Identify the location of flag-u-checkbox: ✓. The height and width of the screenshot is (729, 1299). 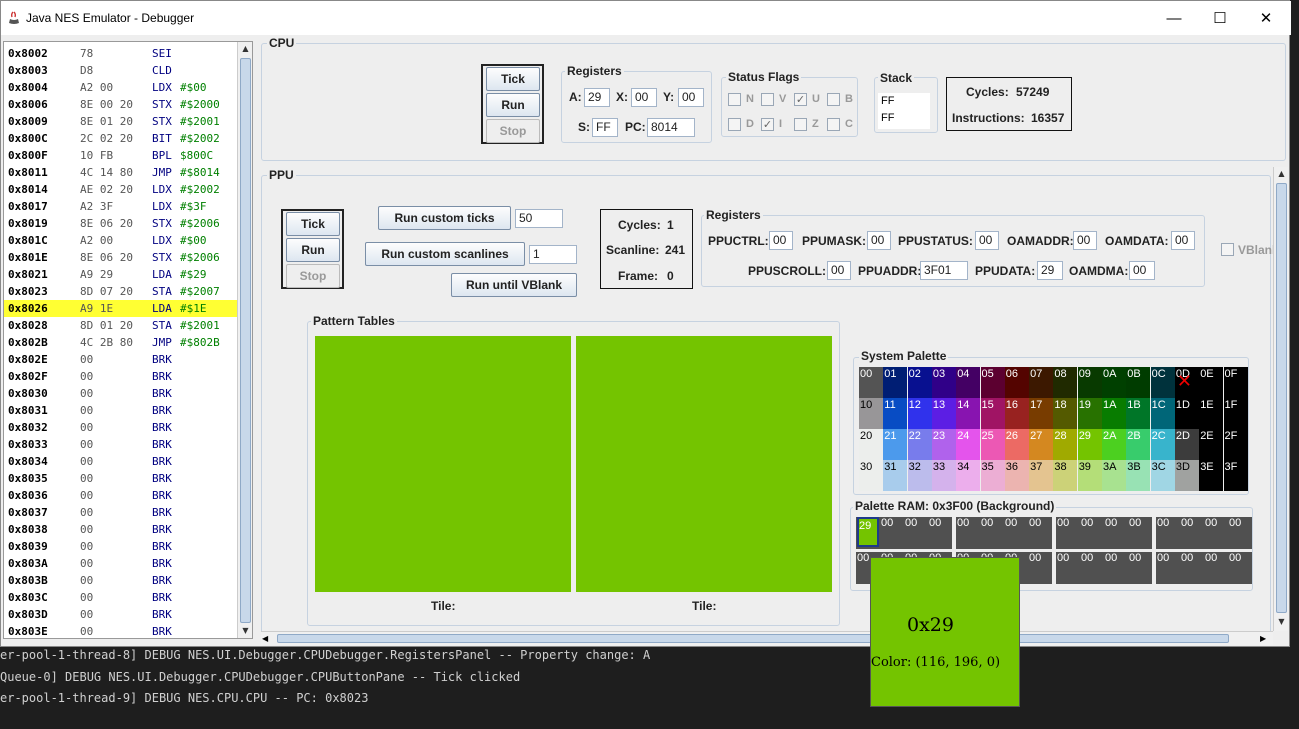
(800, 99).